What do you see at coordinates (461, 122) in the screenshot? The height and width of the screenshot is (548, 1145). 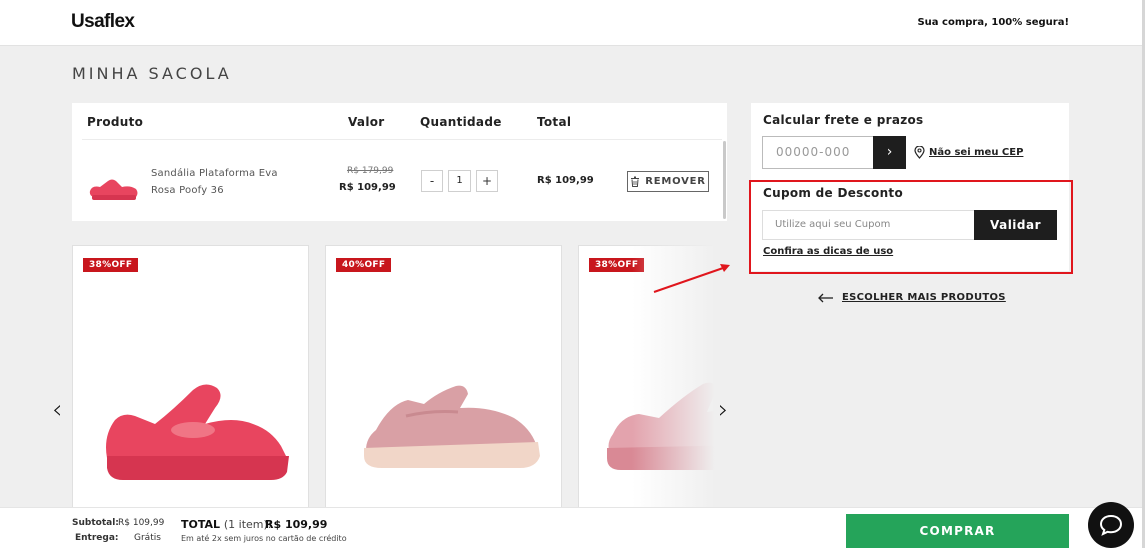 I see `header-quantity: Quantidade` at bounding box center [461, 122].